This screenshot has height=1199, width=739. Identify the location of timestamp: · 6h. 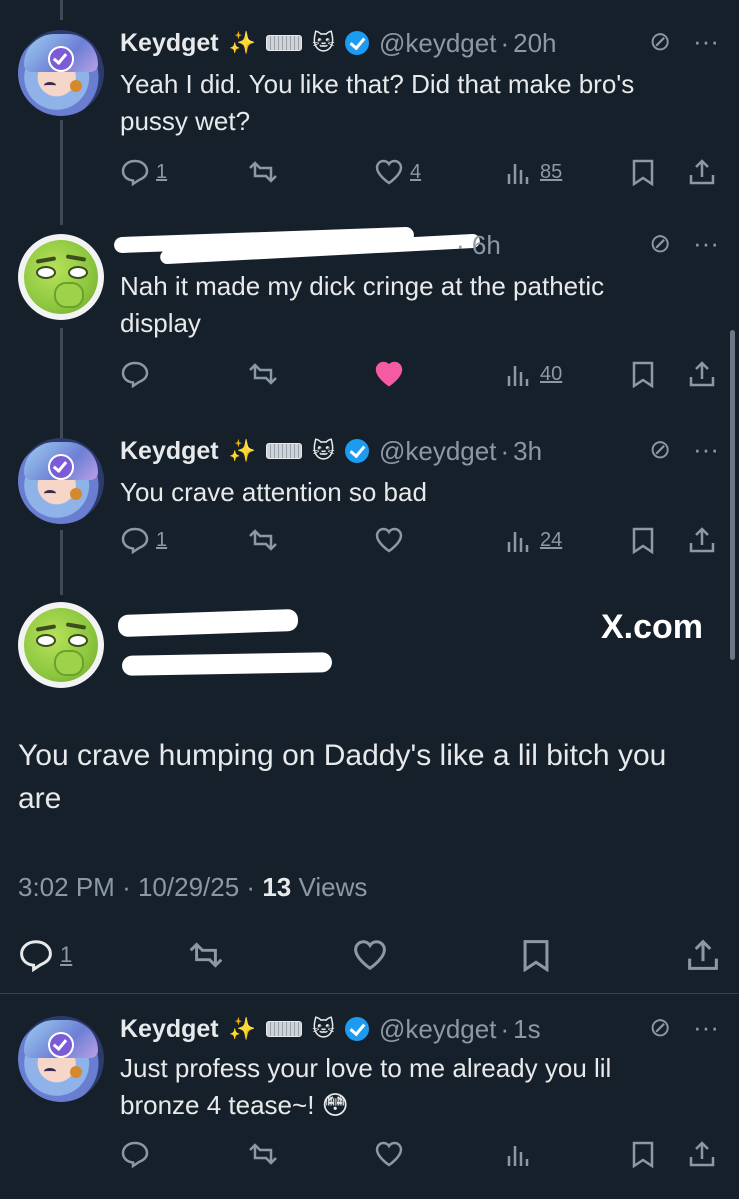
(478, 245).